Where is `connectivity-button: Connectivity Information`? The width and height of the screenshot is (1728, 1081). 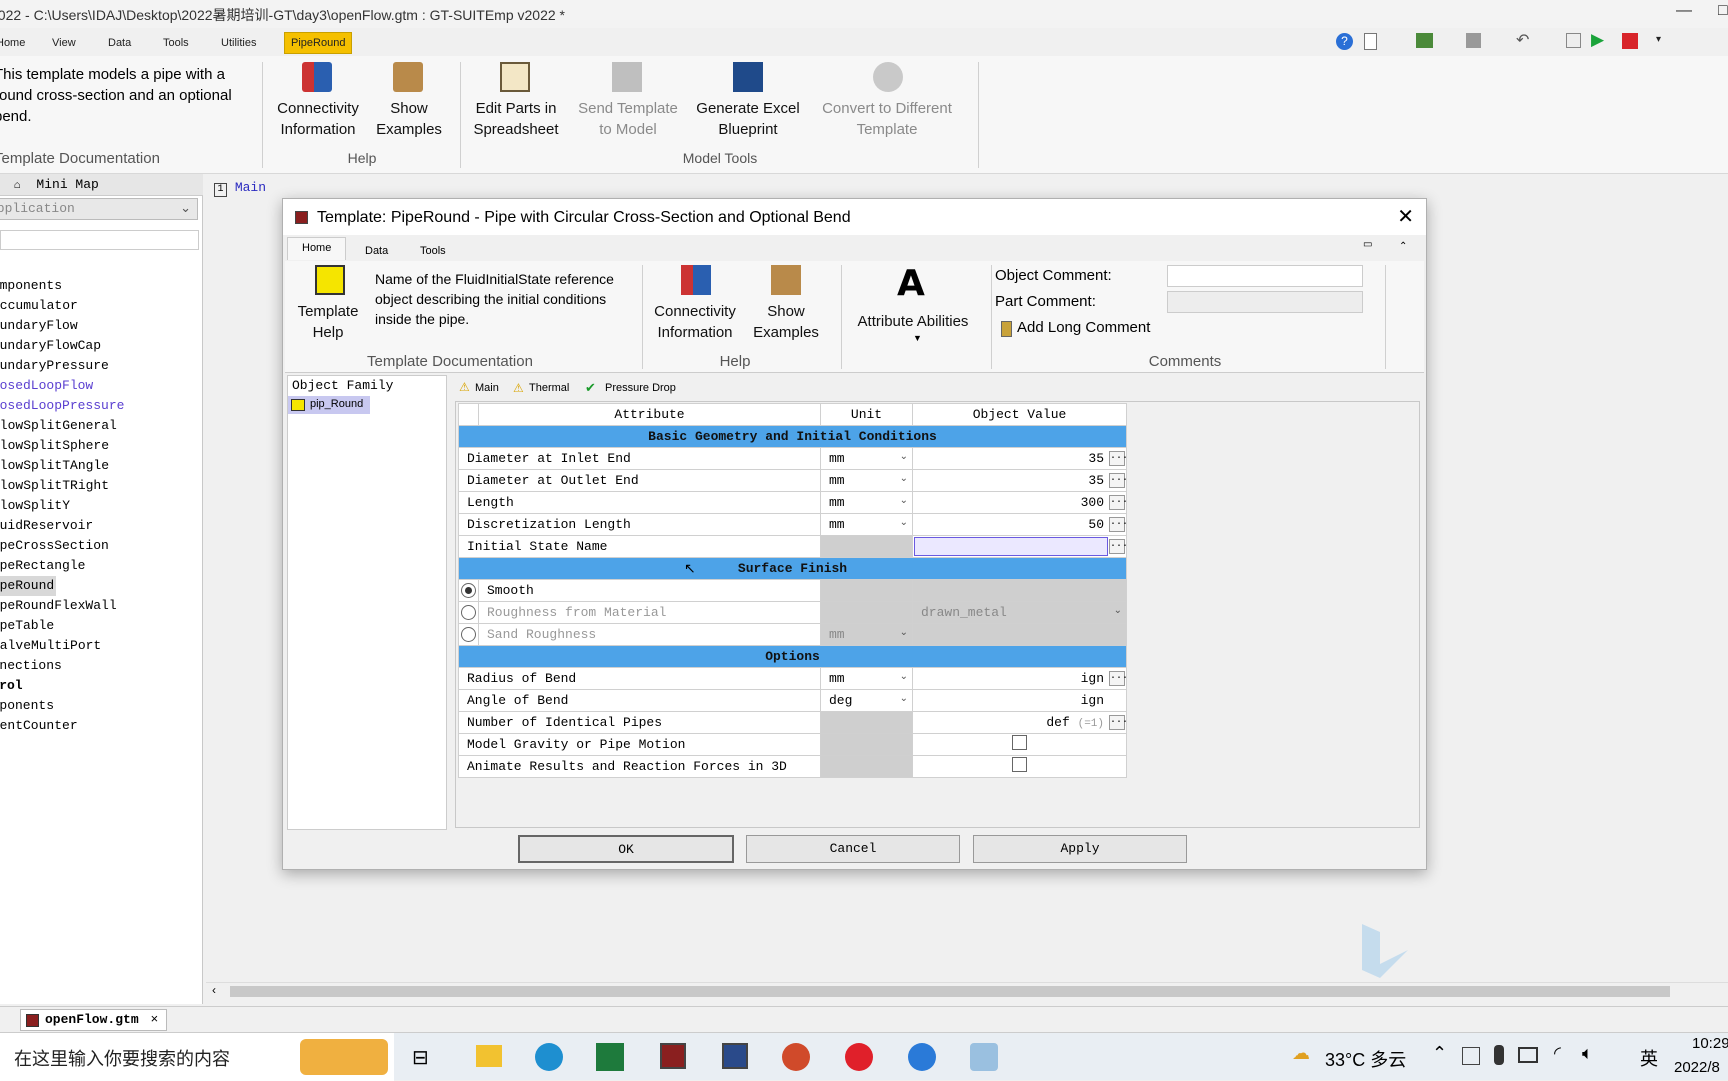
connectivity-button: Connectivity Information is located at coordinates (318, 119).